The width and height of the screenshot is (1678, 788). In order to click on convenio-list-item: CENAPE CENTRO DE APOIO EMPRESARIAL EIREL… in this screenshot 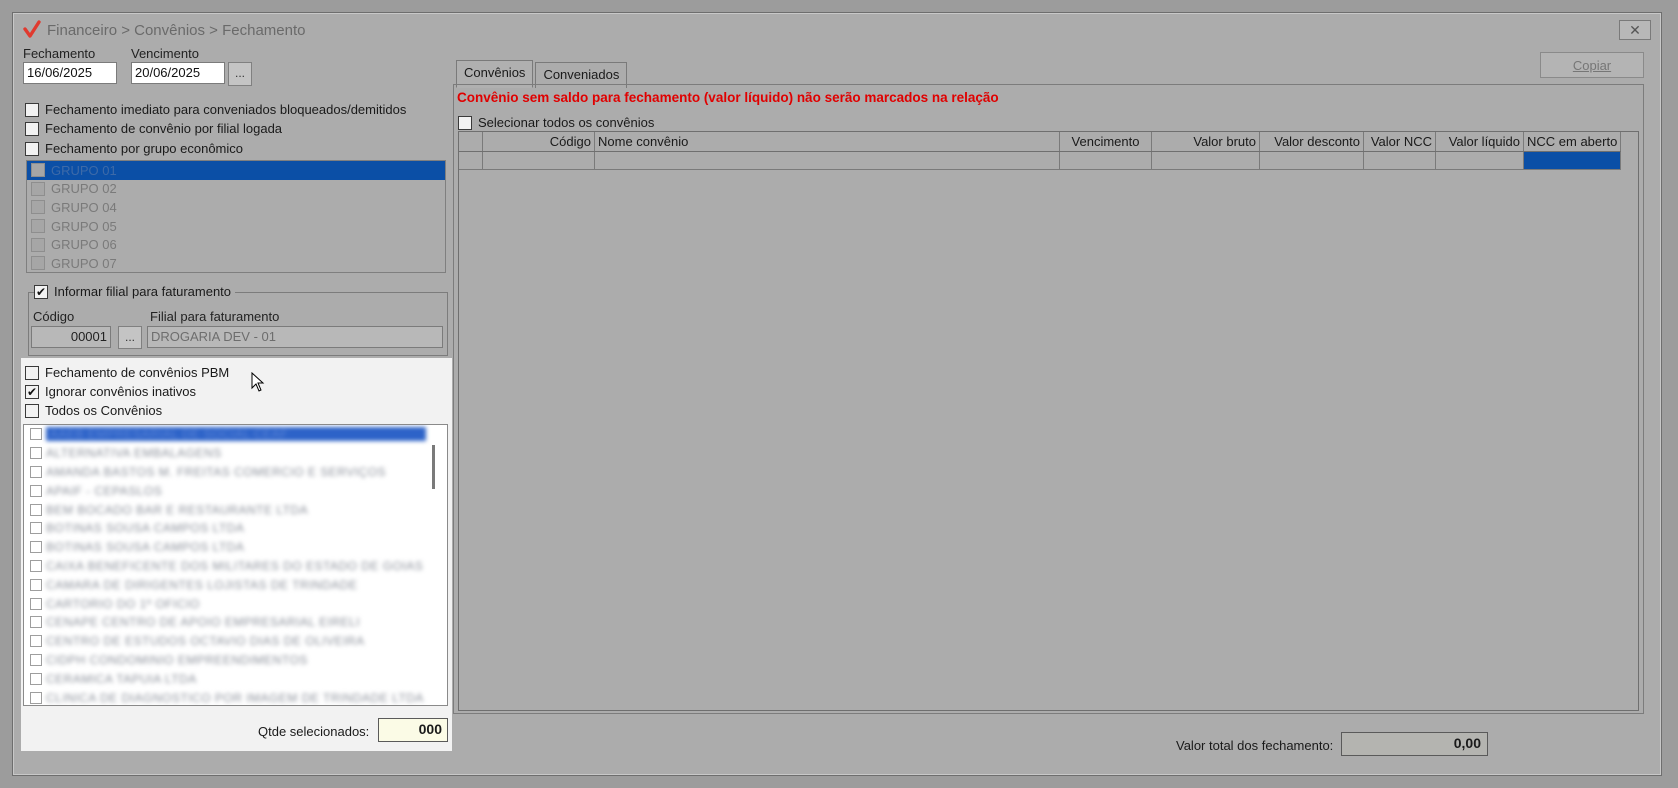, I will do `click(235, 622)`.